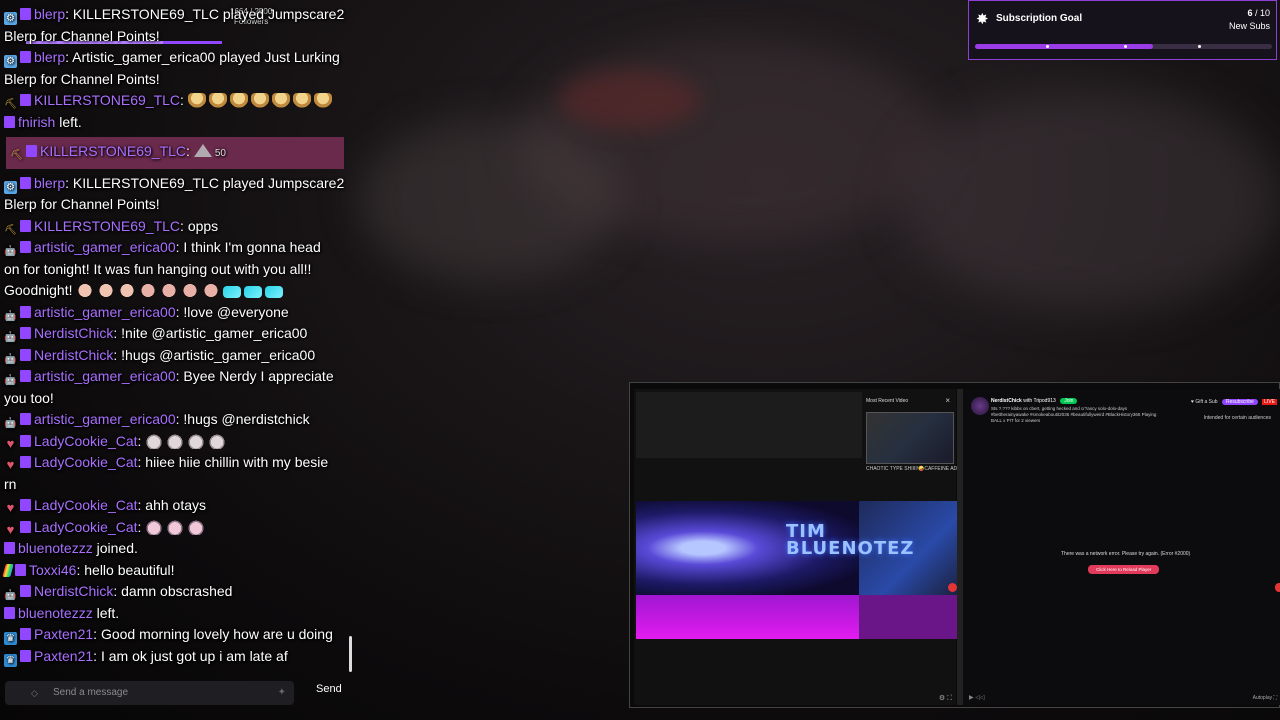  I want to click on player-controls: ▶ ◁◁, so click(977, 697).